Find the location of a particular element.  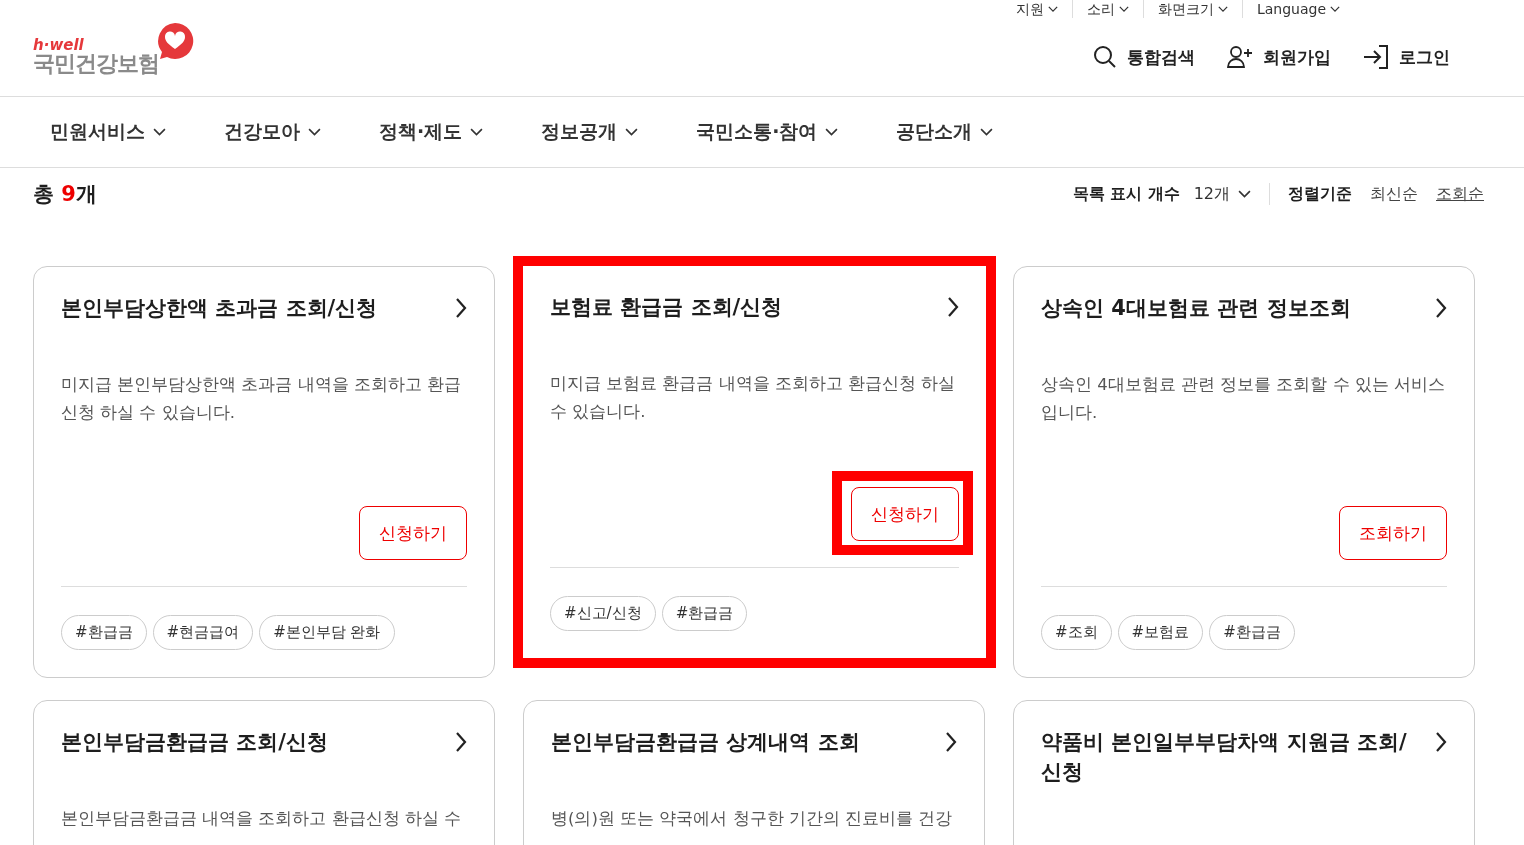

card-description: 상속인 4대보험료 관련 정보를 조회할 수 있는 서비스입니다. is located at coordinates (1244, 399).